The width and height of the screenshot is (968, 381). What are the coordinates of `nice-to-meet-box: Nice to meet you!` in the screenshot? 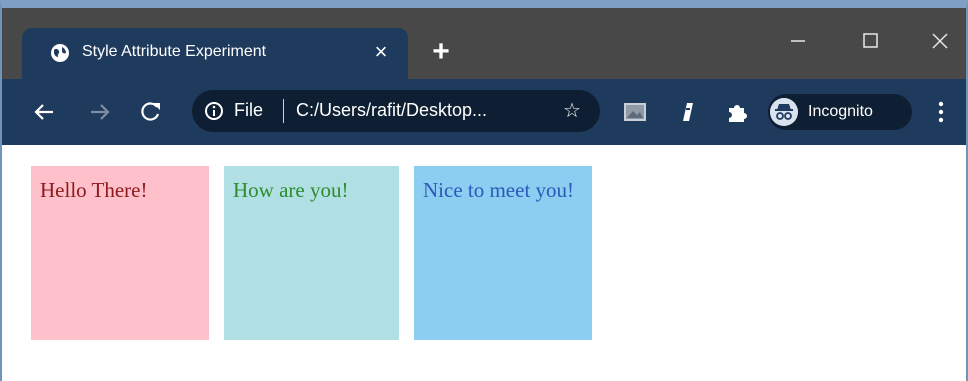 It's located at (503, 253).